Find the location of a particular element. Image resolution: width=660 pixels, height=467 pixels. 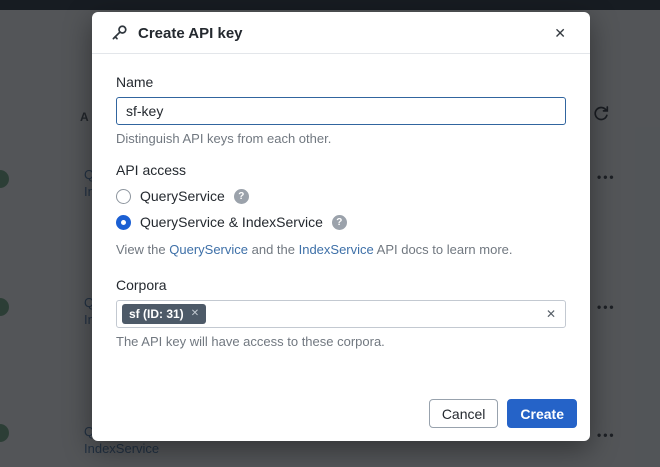

close-icon: ✕ is located at coordinates (560, 33).